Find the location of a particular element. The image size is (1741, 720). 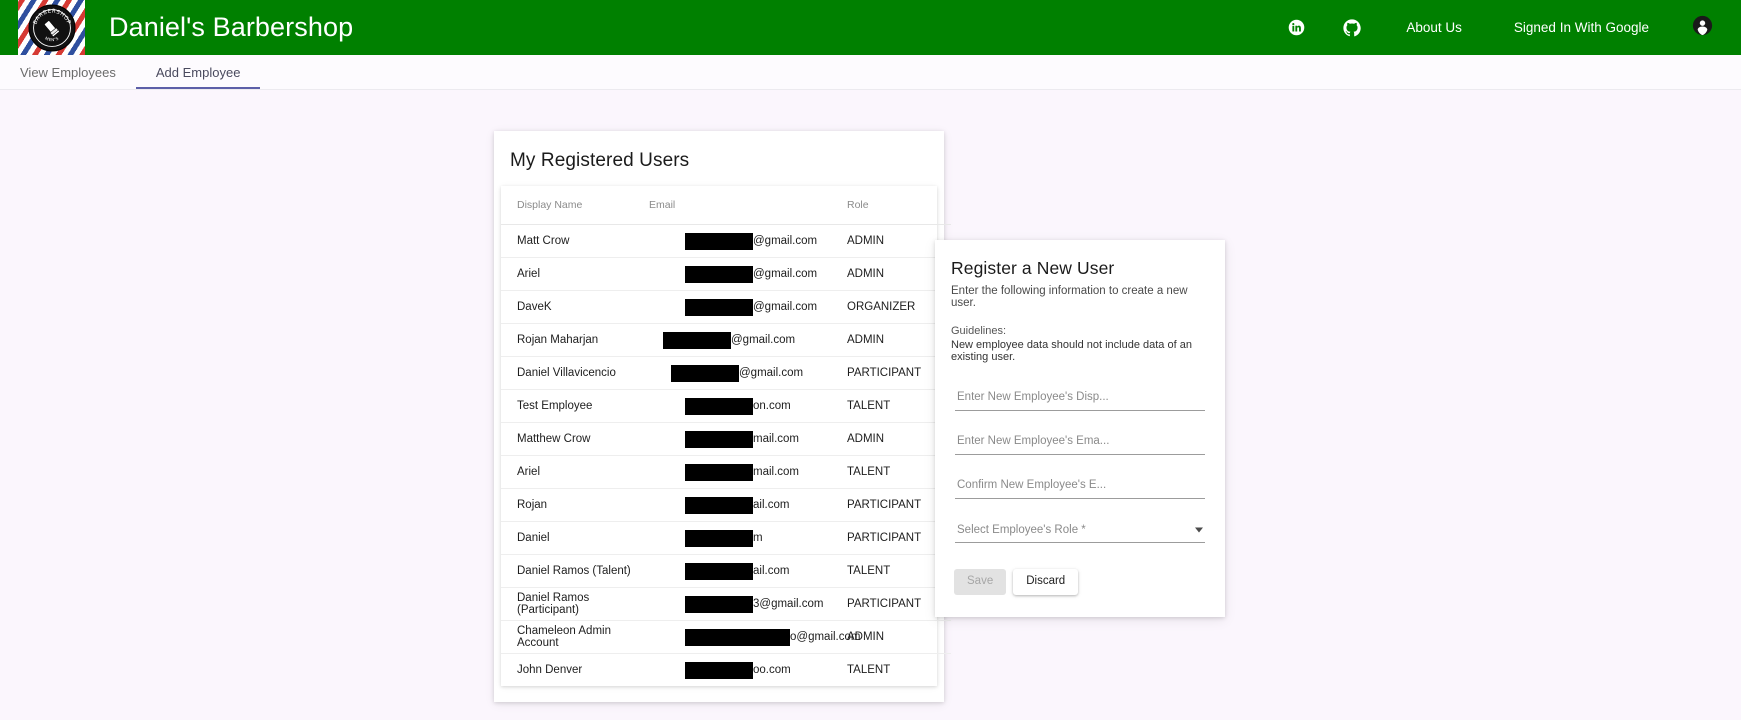

table-row: John Denver oo.com TALENT is located at coordinates (726, 670).